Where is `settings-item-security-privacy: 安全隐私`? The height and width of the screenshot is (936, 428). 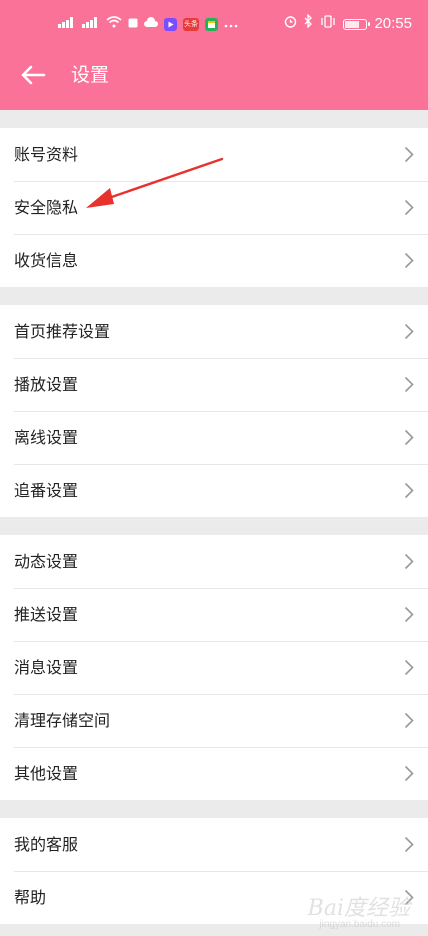 settings-item-security-privacy: 安全隐私 is located at coordinates (214, 207).